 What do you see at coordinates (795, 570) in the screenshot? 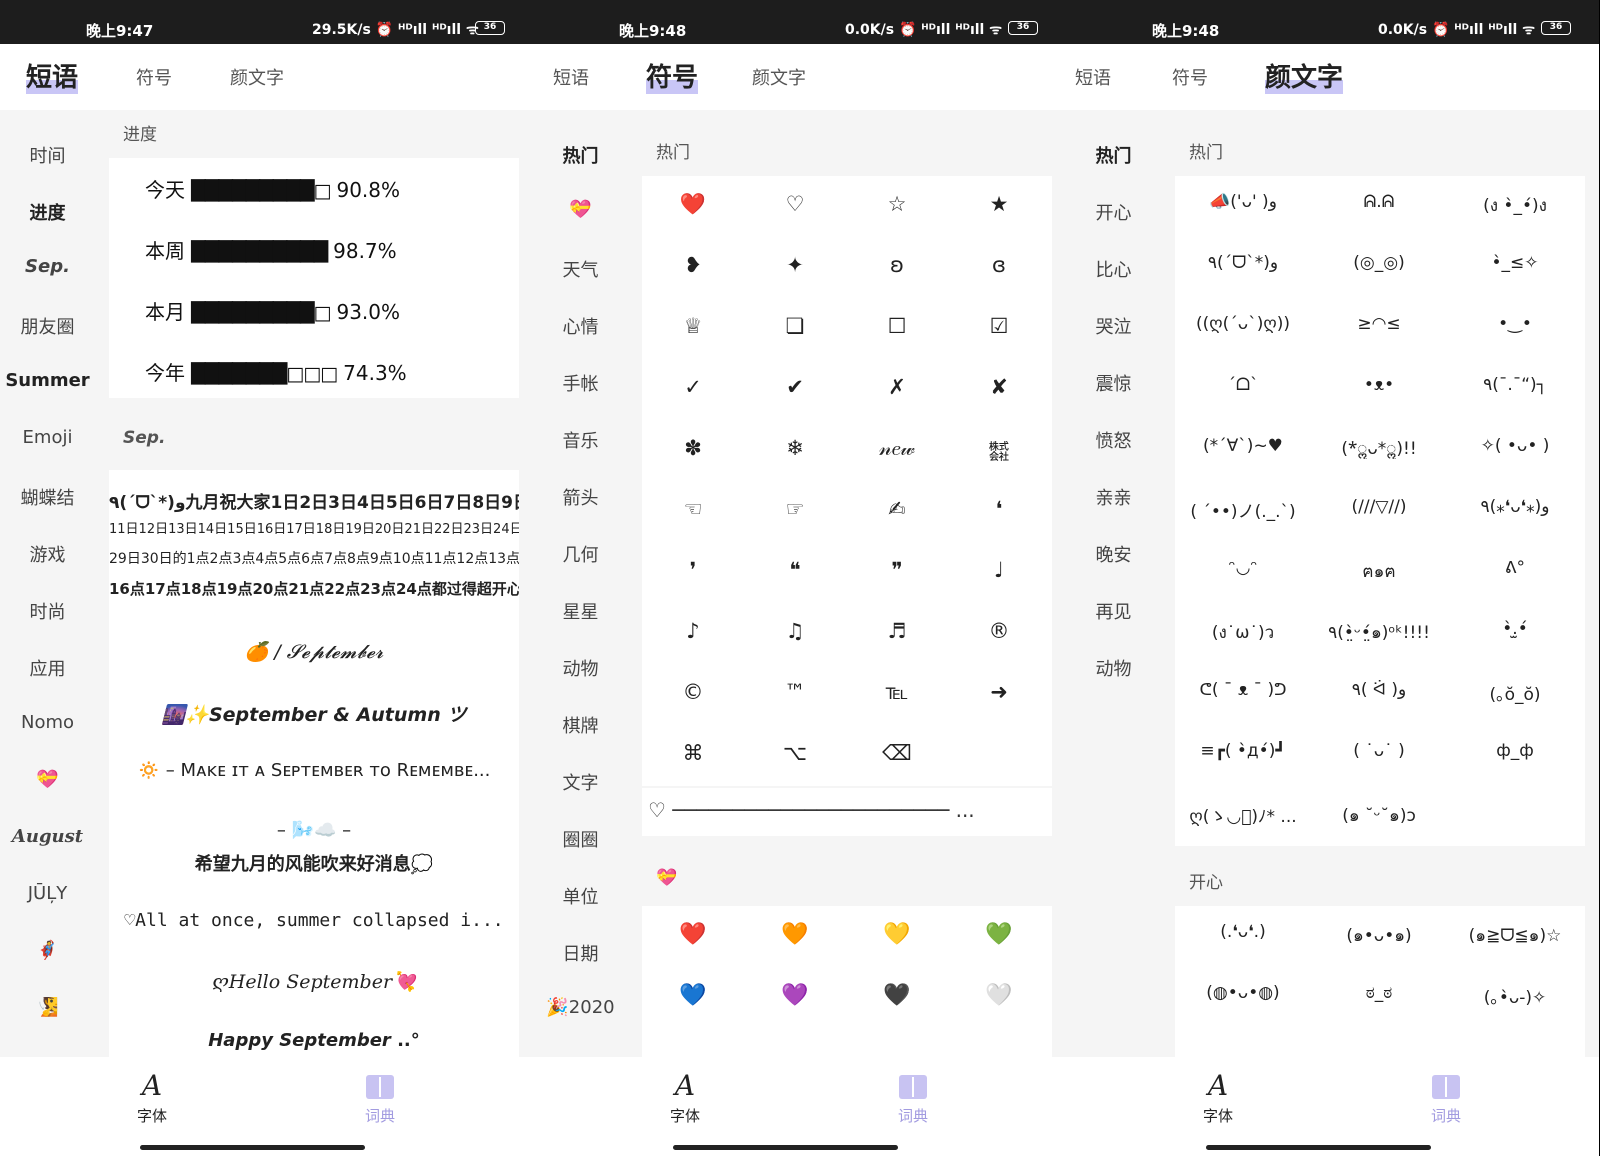
I see `symbol-cell: ❝` at bounding box center [795, 570].